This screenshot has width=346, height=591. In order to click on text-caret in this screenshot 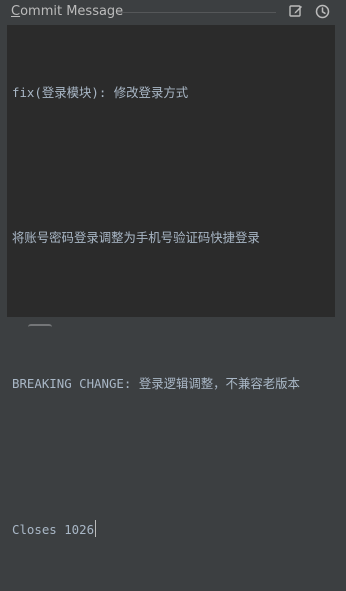, I will do `click(96, 528)`.